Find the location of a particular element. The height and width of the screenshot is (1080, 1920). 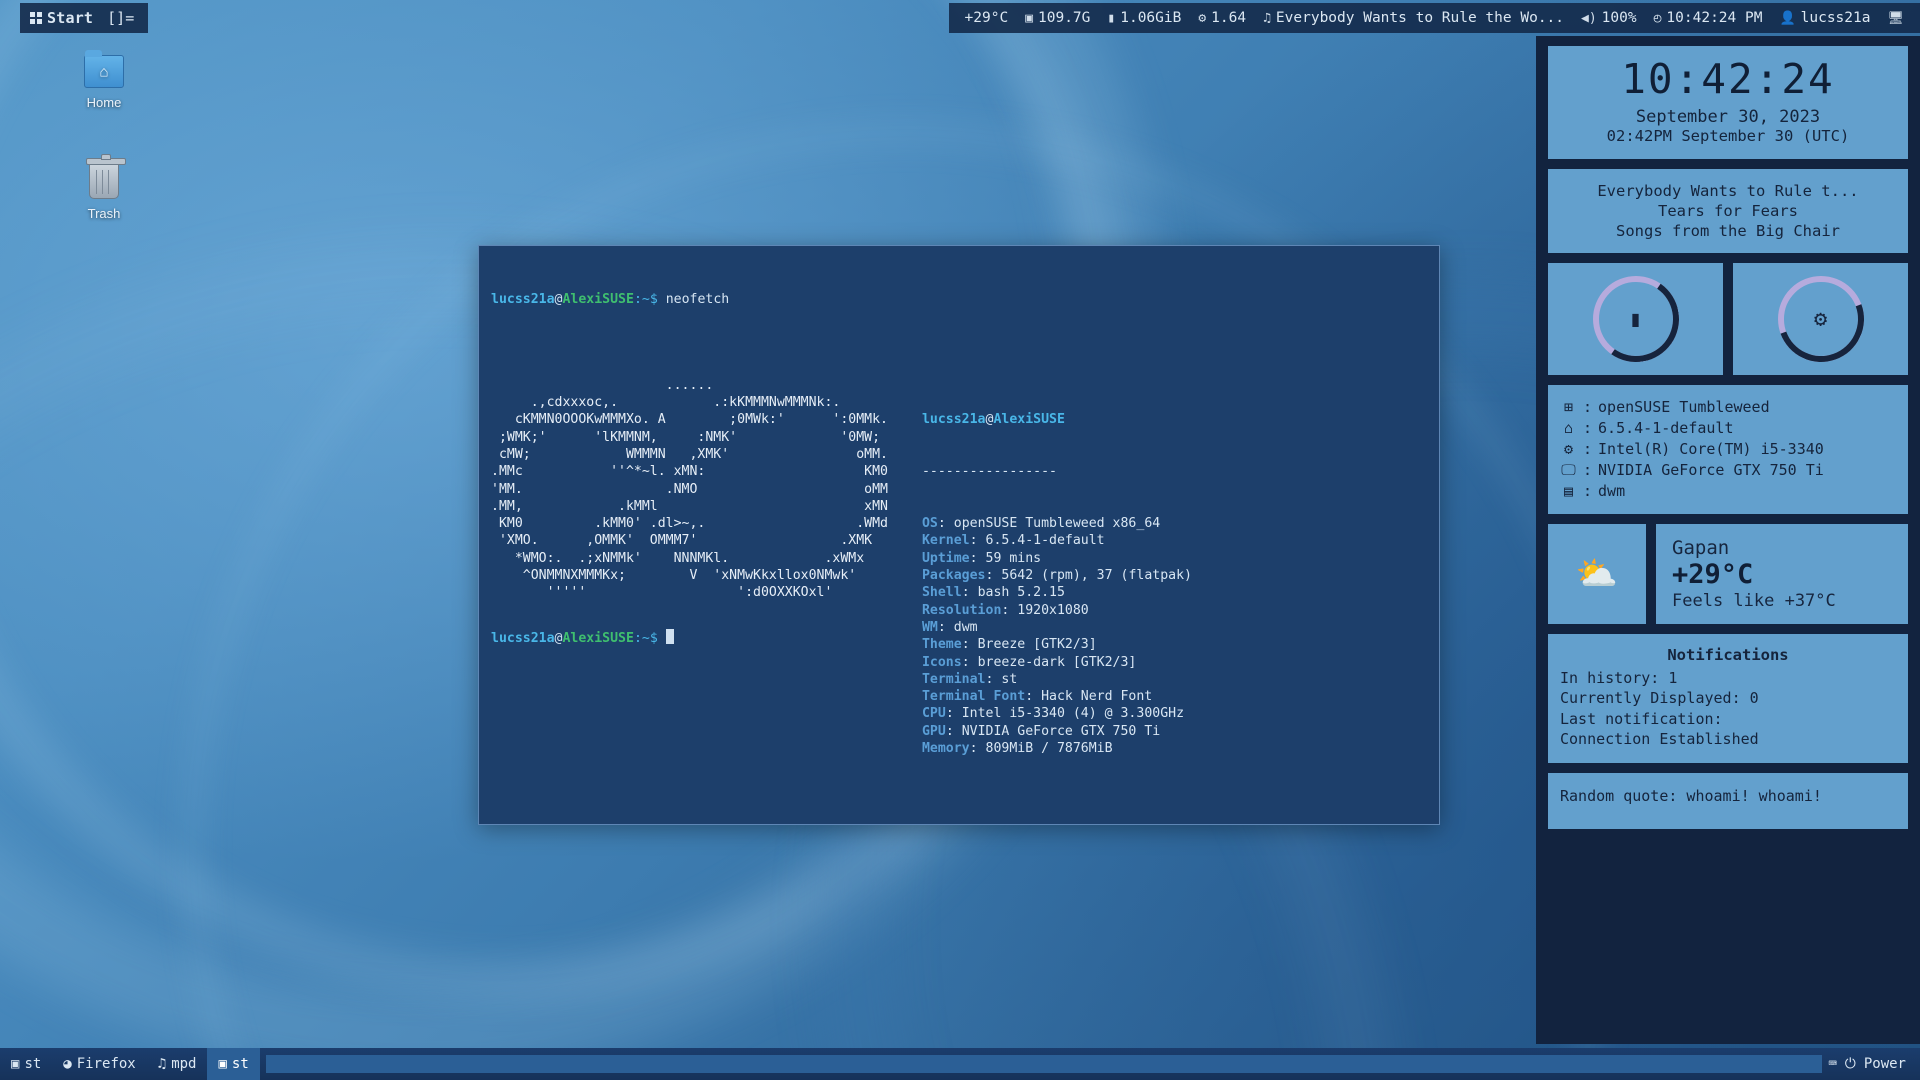

status-user-label: lucss21a is located at coordinates (1835, 18).